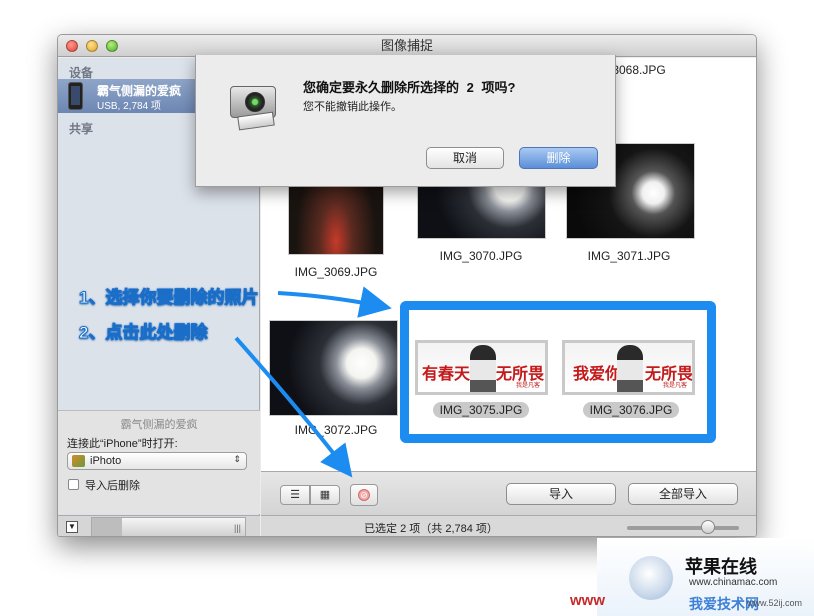  What do you see at coordinates (352, 107) in the screenshot?
I see `dialog-informative-text: 您不能撤销此操作。` at bounding box center [352, 107].